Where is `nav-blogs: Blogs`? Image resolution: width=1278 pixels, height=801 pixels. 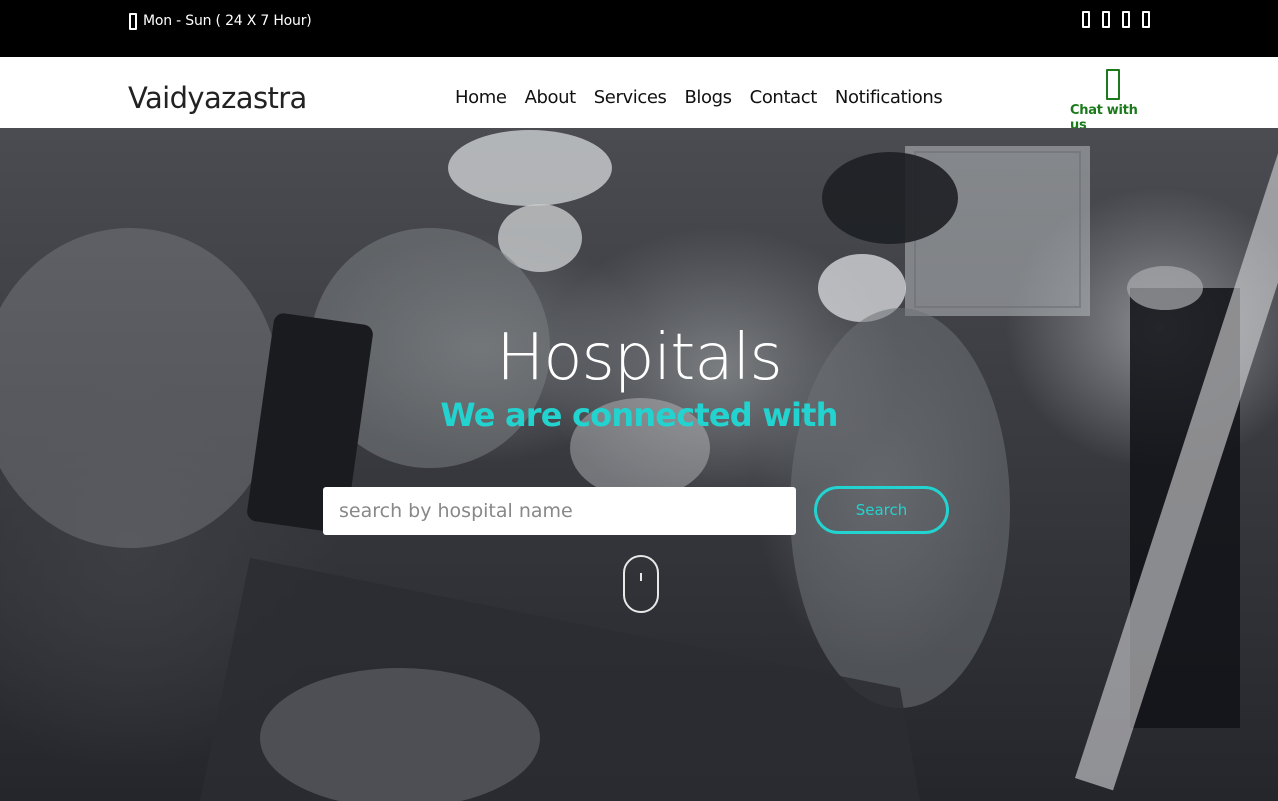
nav-blogs: Blogs is located at coordinates (708, 97).